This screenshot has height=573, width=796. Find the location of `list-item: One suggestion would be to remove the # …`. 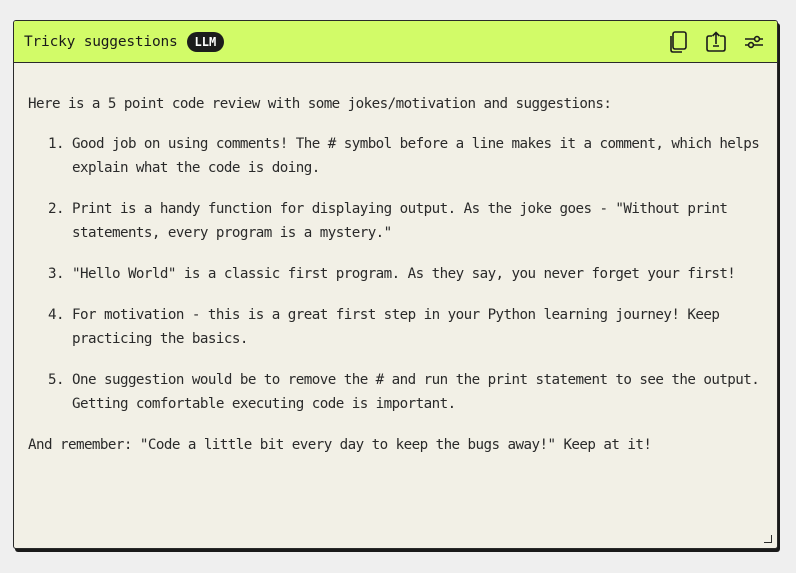

list-item: One suggestion would be to remove the # … is located at coordinates (417, 392).